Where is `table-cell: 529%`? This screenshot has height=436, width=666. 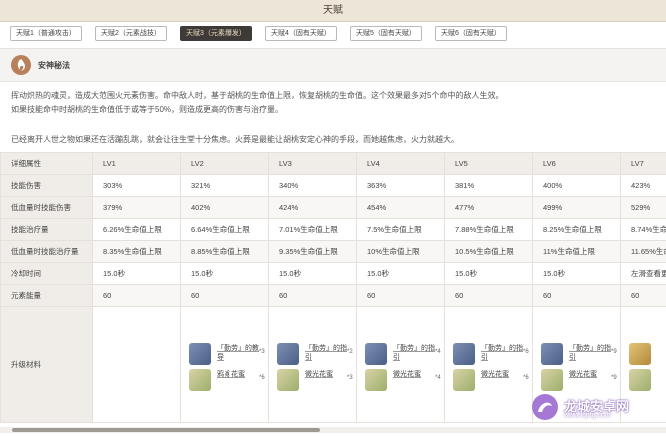
table-cell: 529% is located at coordinates (643, 207).